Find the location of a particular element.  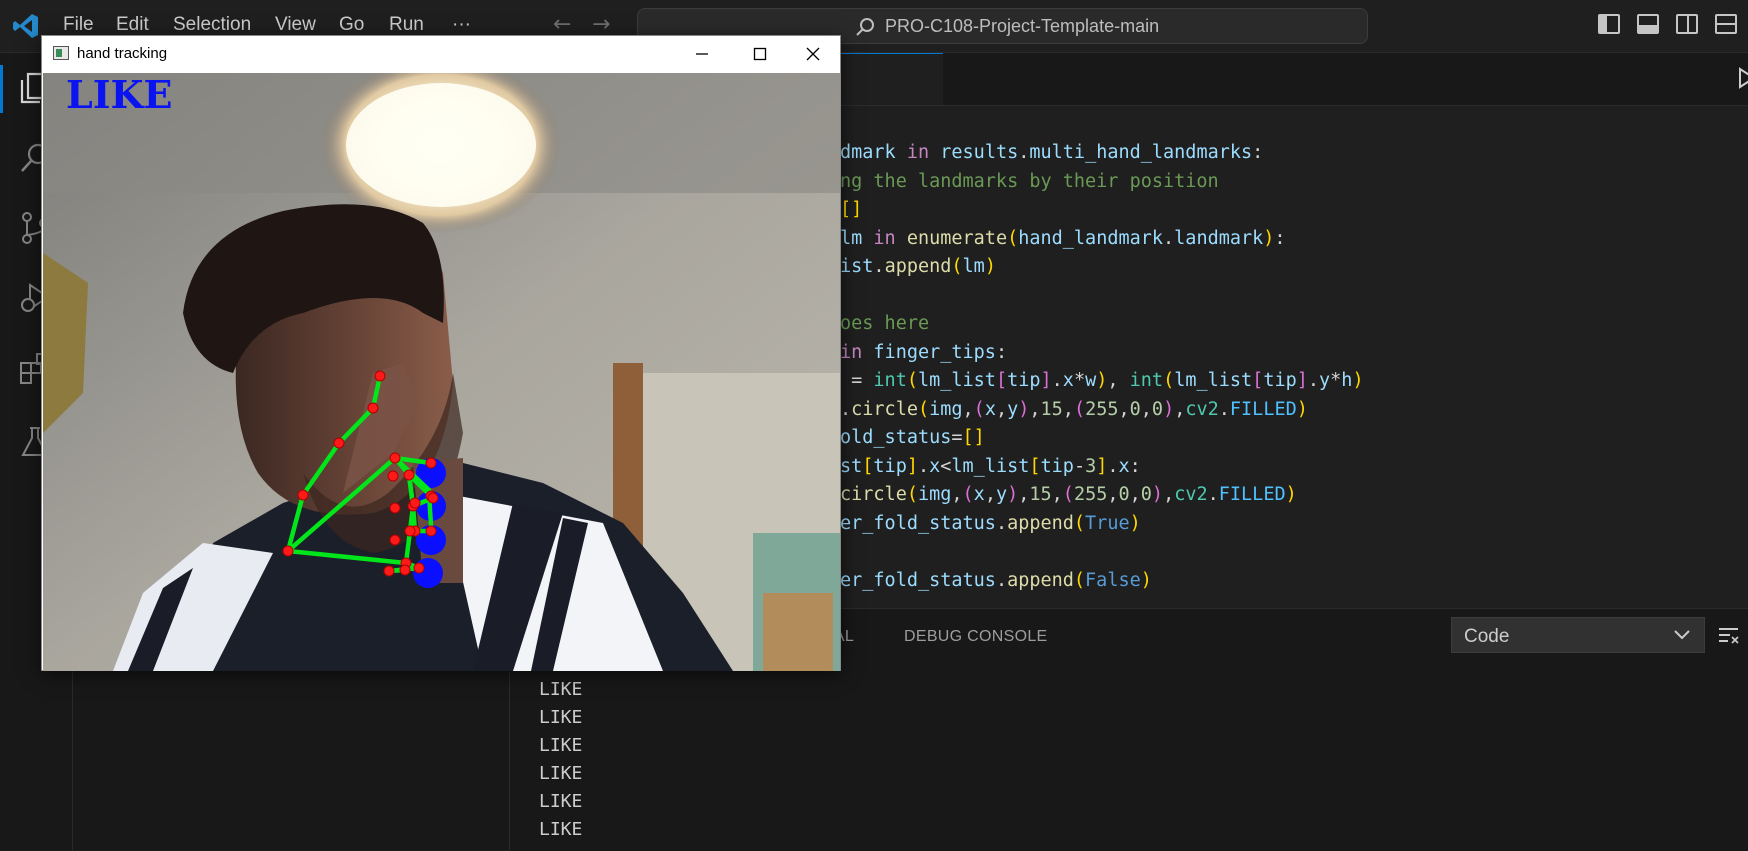

menu-go: Go is located at coordinates (351, 25).